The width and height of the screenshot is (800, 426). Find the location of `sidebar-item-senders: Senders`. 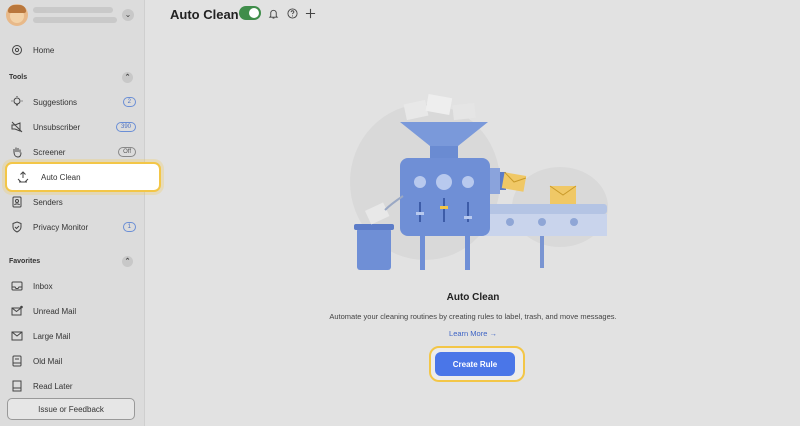

sidebar-item-senders: Senders is located at coordinates (73, 202).